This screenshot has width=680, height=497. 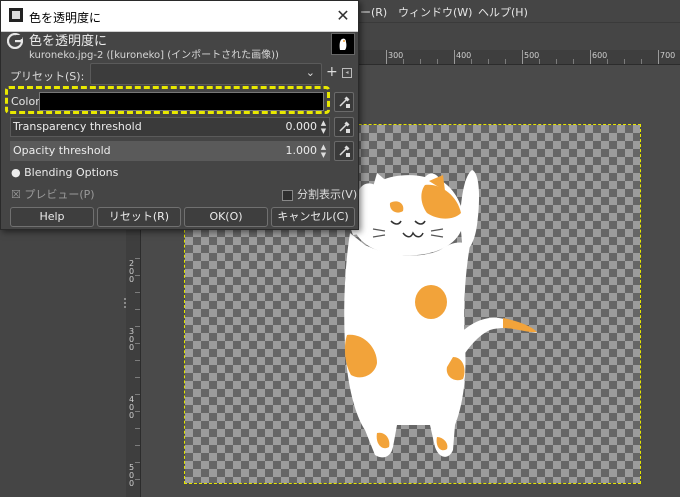 I want to click on checkbox-icon, so click(x=287, y=195).